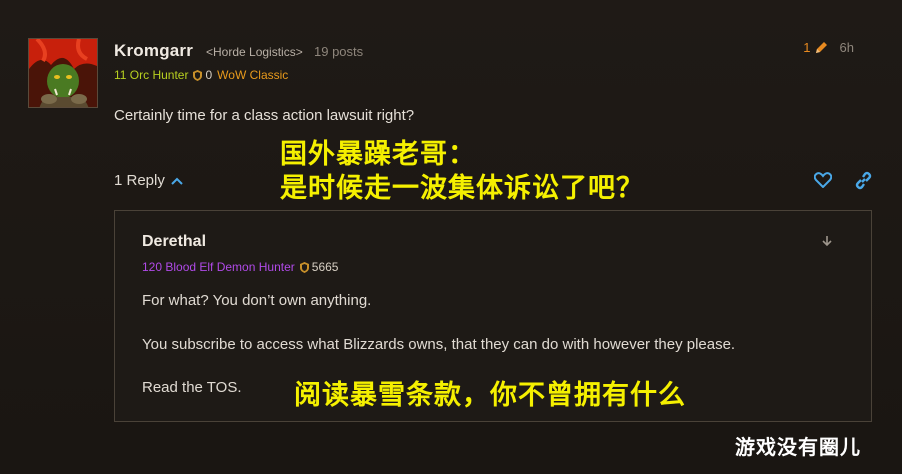 The height and width of the screenshot is (474, 902). What do you see at coordinates (174, 242) in the screenshot?
I see `reply-author: Derethal` at bounding box center [174, 242].